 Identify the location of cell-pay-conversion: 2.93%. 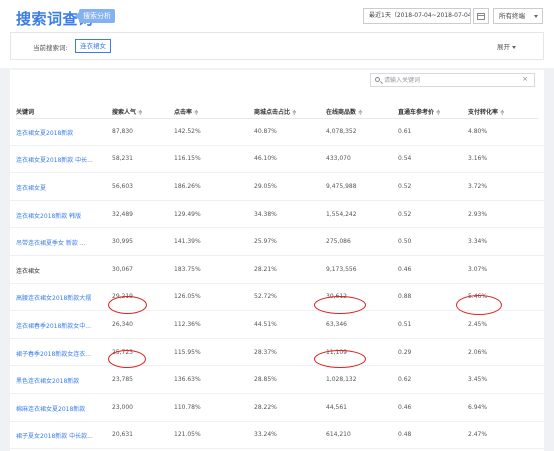
(478, 214).